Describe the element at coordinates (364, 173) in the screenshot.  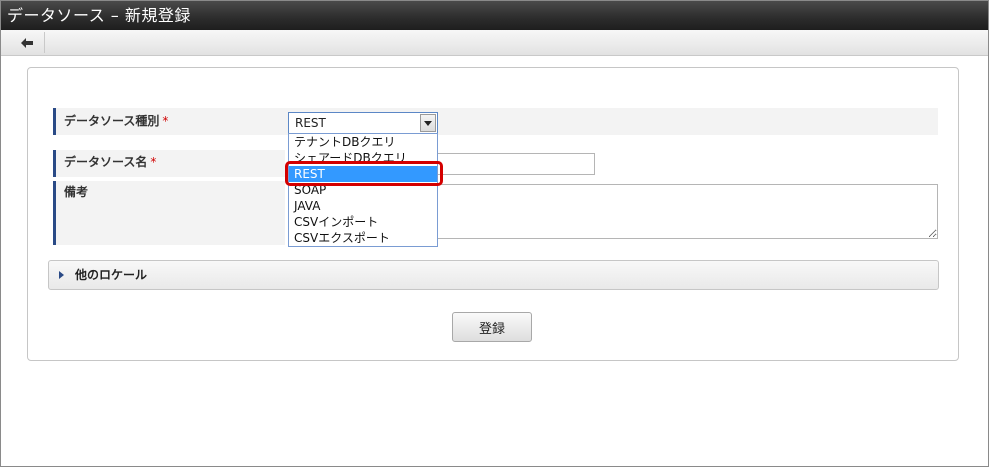
I see `highlight-annotation-box` at that location.